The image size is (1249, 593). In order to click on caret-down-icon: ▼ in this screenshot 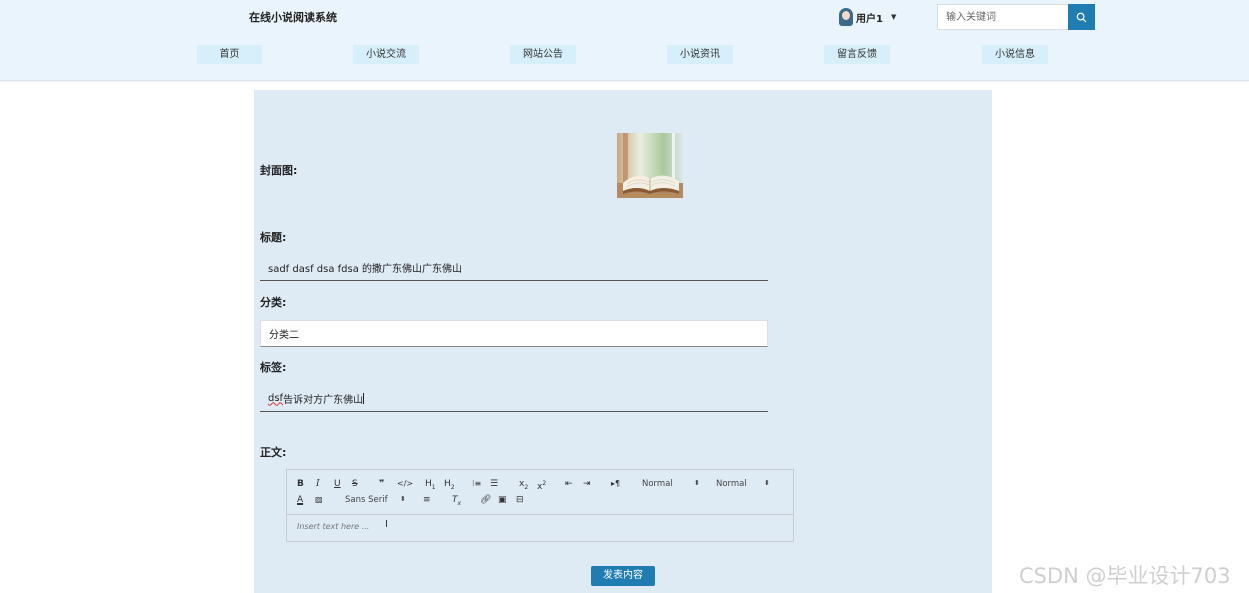, I will do `click(893, 17)`.